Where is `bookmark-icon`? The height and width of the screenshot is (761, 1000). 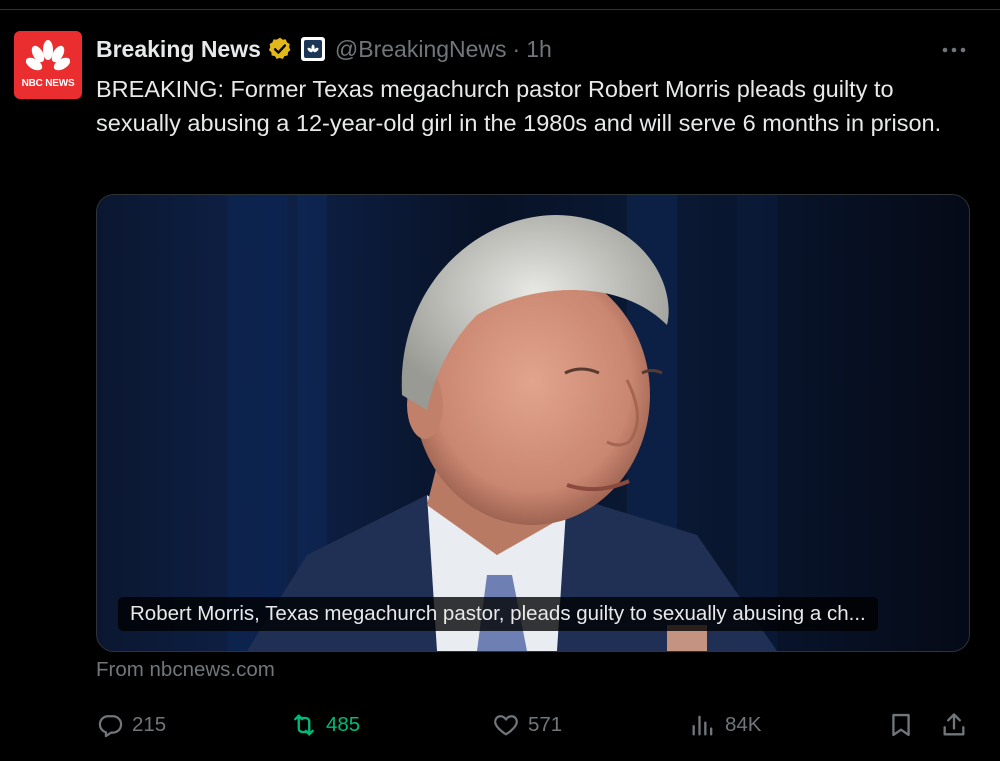 bookmark-icon is located at coordinates (901, 725).